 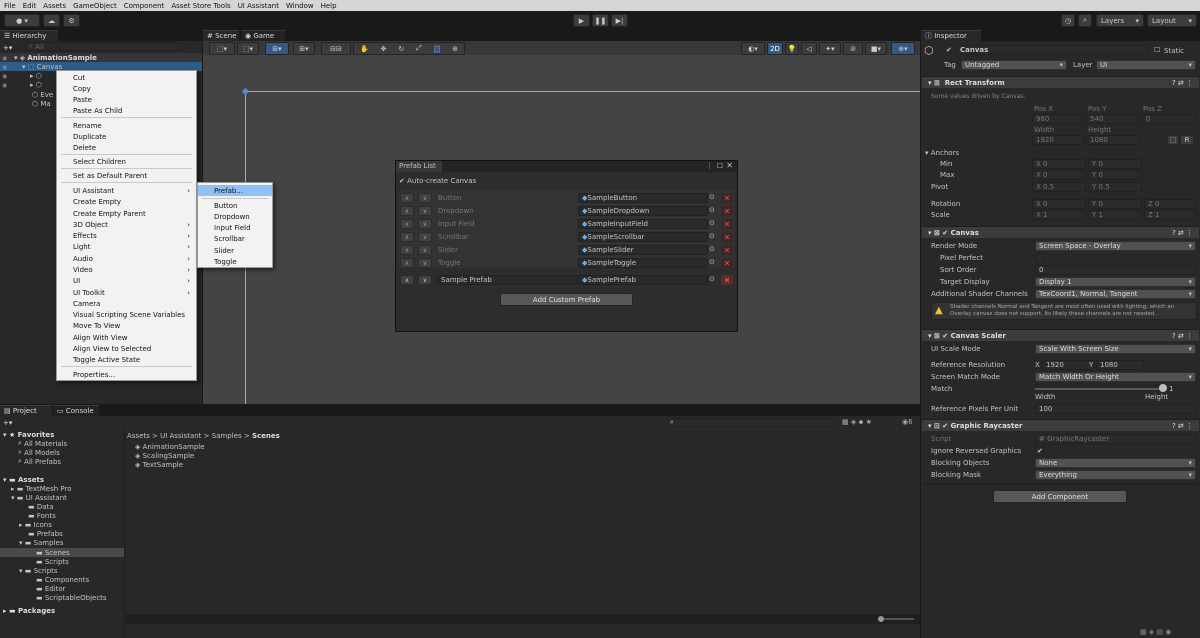 I want to click on menu-ui-assistant: UI Assistant, so click(x=258, y=6).